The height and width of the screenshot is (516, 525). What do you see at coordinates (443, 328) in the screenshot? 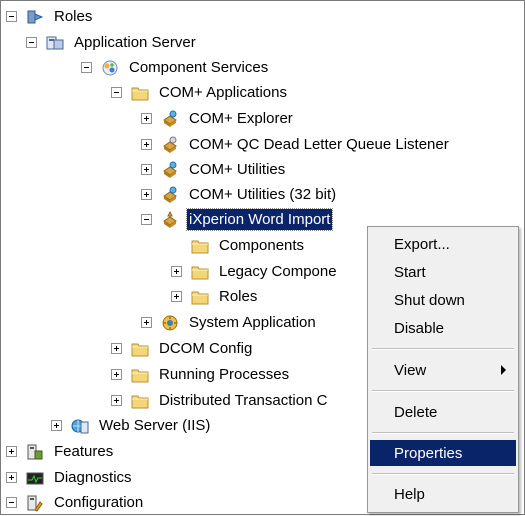
I see `menu-item-disable: Disable` at bounding box center [443, 328].